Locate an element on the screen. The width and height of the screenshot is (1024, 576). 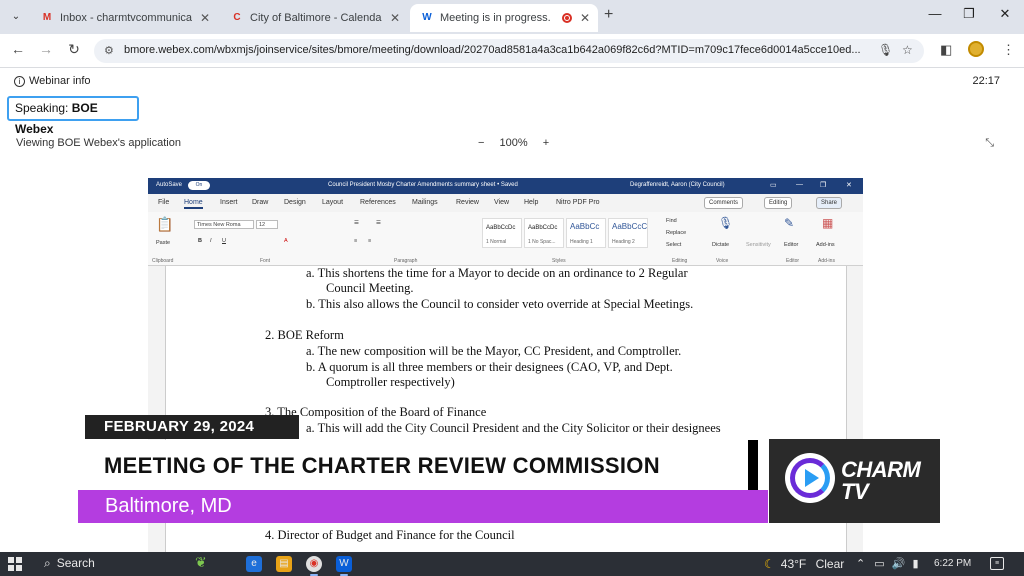
style-heading-1: AaBbCc Heading 1 is located at coordinates (586, 233).